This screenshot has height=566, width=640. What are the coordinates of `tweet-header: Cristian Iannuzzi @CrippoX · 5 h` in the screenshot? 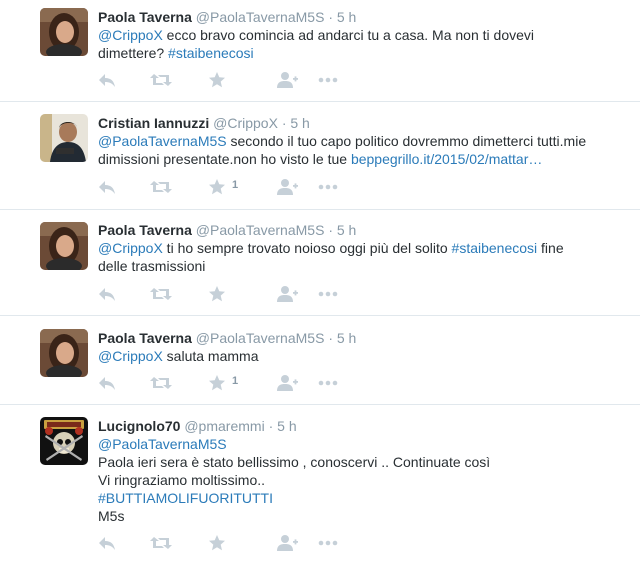 It's located at (204, 123).